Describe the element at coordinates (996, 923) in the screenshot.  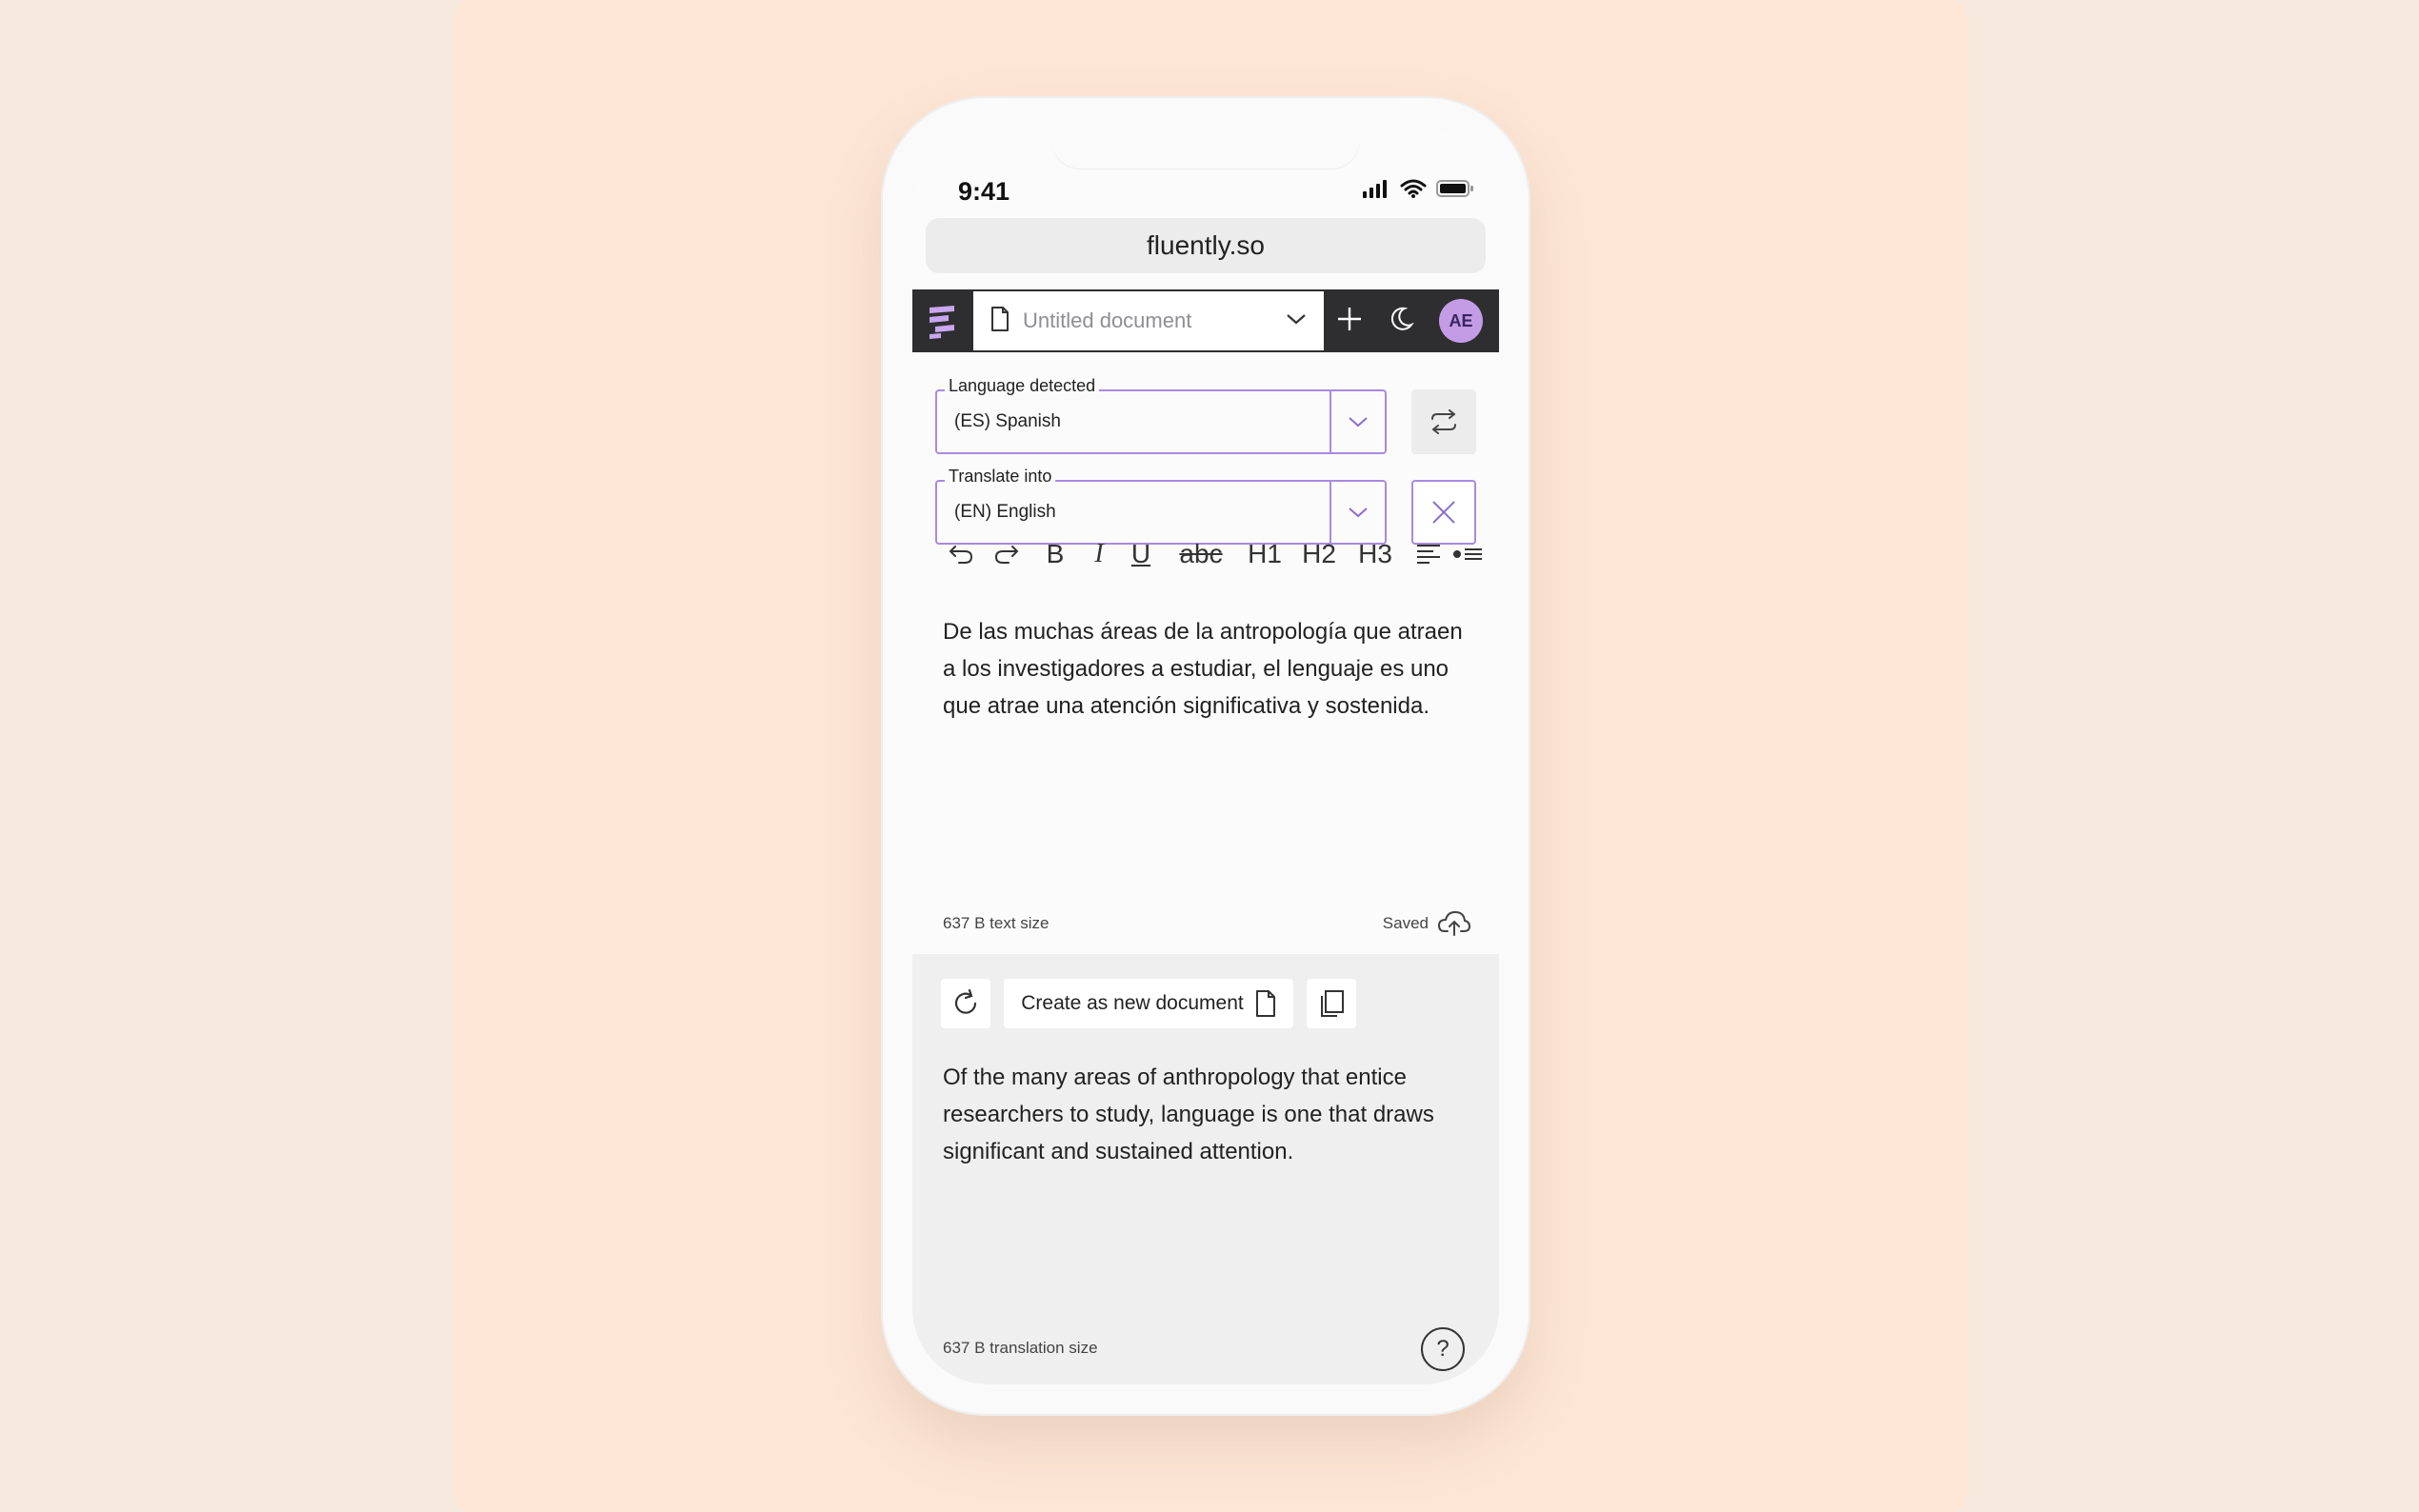
I see `text-size-label: 637 B text size` at that location.